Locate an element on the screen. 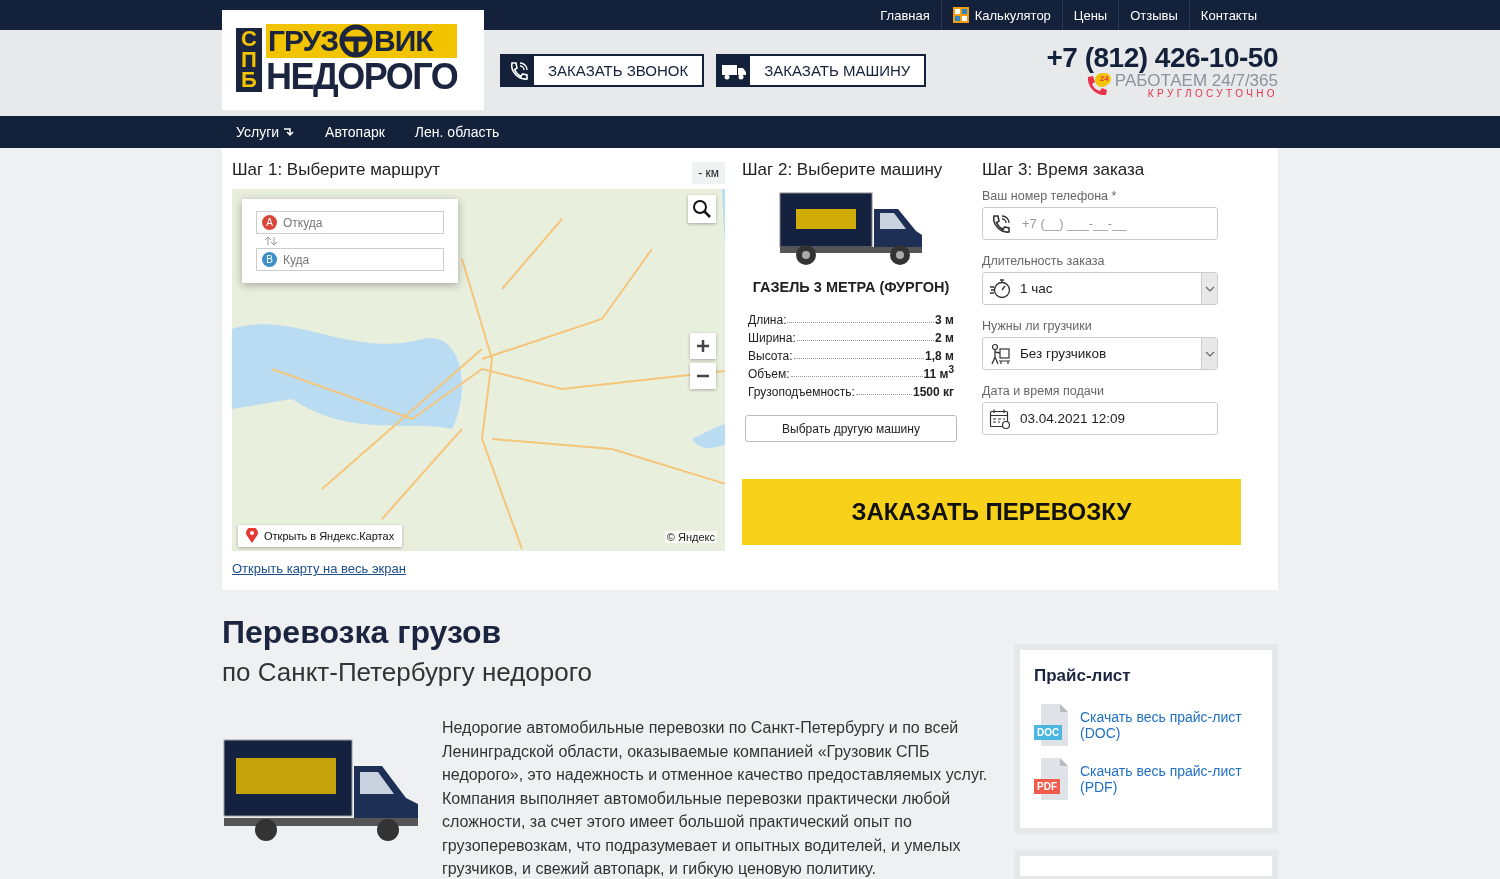  swap-arrows-icon is located at coordinates (271, 241).